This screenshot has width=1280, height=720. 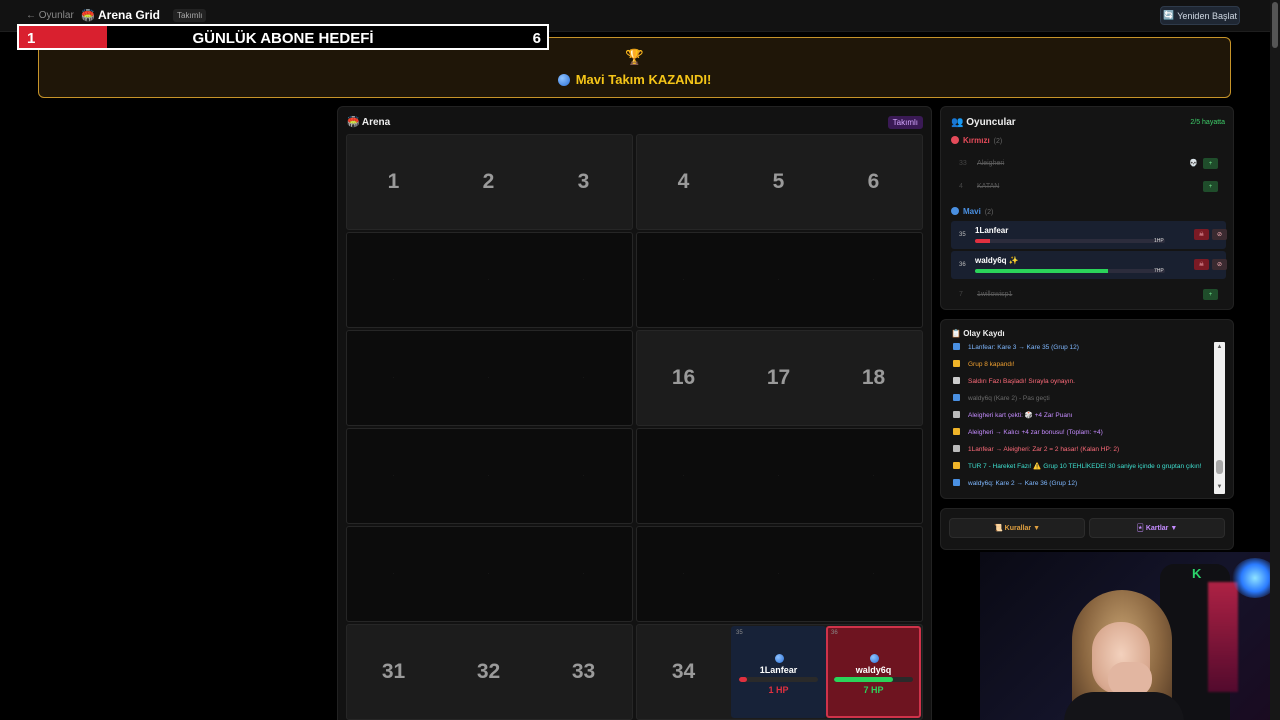 What do you see at coordinates (1022, 528) in the screenshot?
I see `rules-label: Kurallar ▼` at bounding box center [1022, 528].